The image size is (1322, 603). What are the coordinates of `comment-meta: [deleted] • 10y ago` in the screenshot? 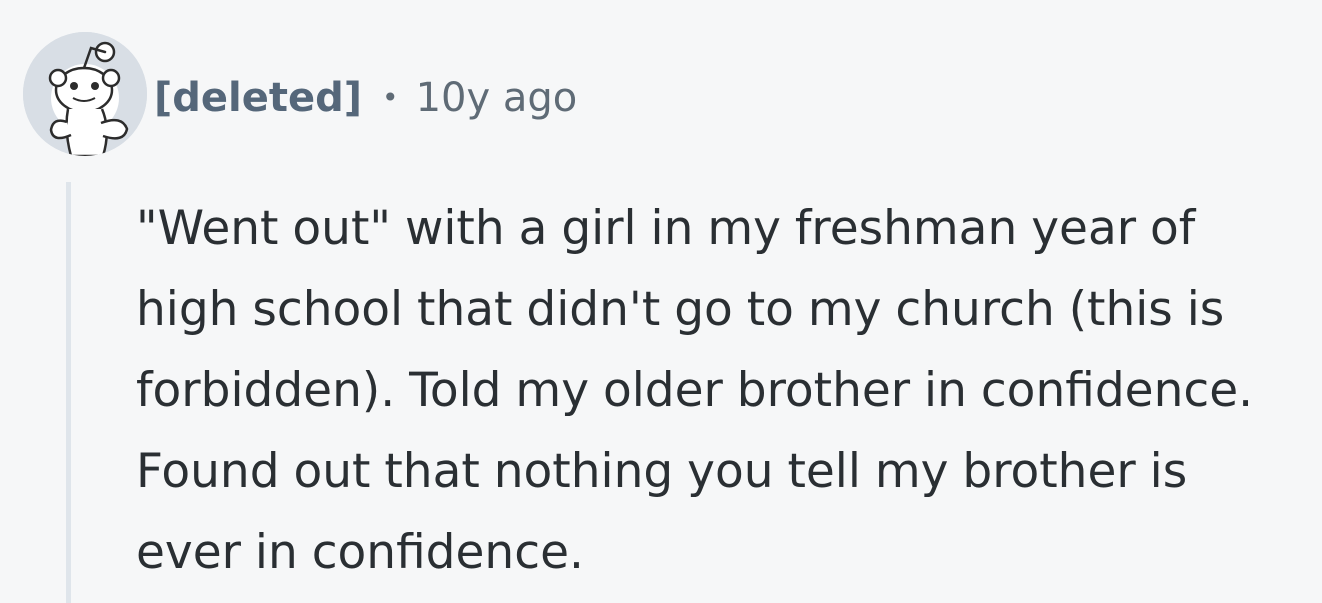 It's located at (365, 98).